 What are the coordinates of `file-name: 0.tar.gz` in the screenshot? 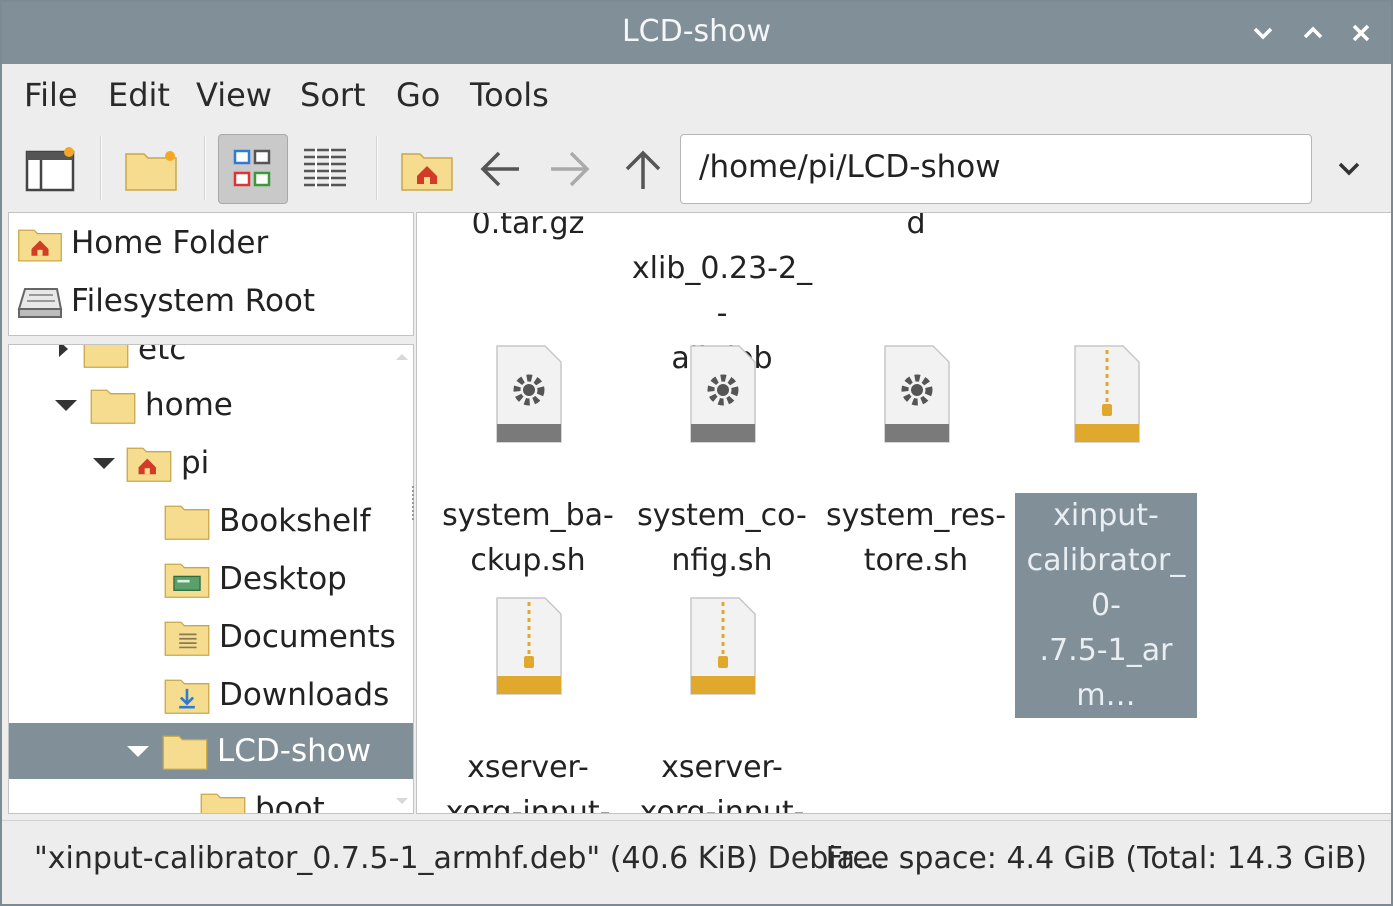 It's located at (528, 226).